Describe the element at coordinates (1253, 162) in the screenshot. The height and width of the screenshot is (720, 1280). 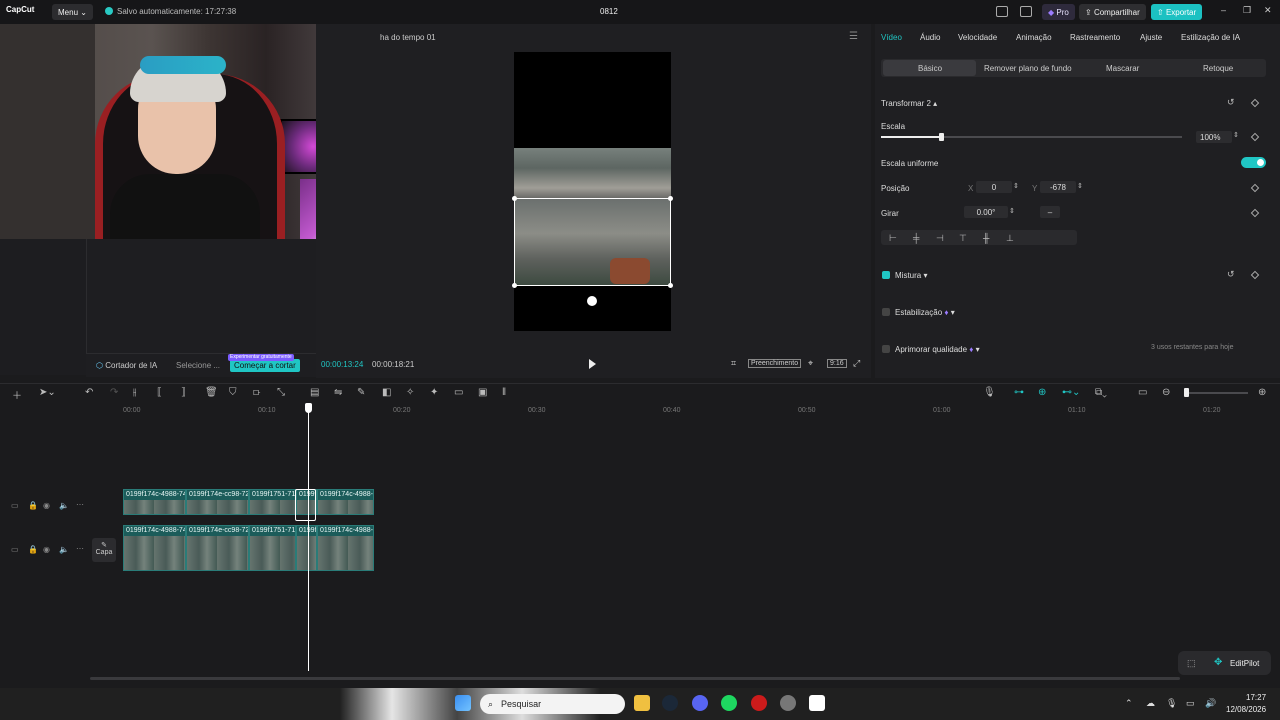
I see `uniform-scale-toggle` at that location.